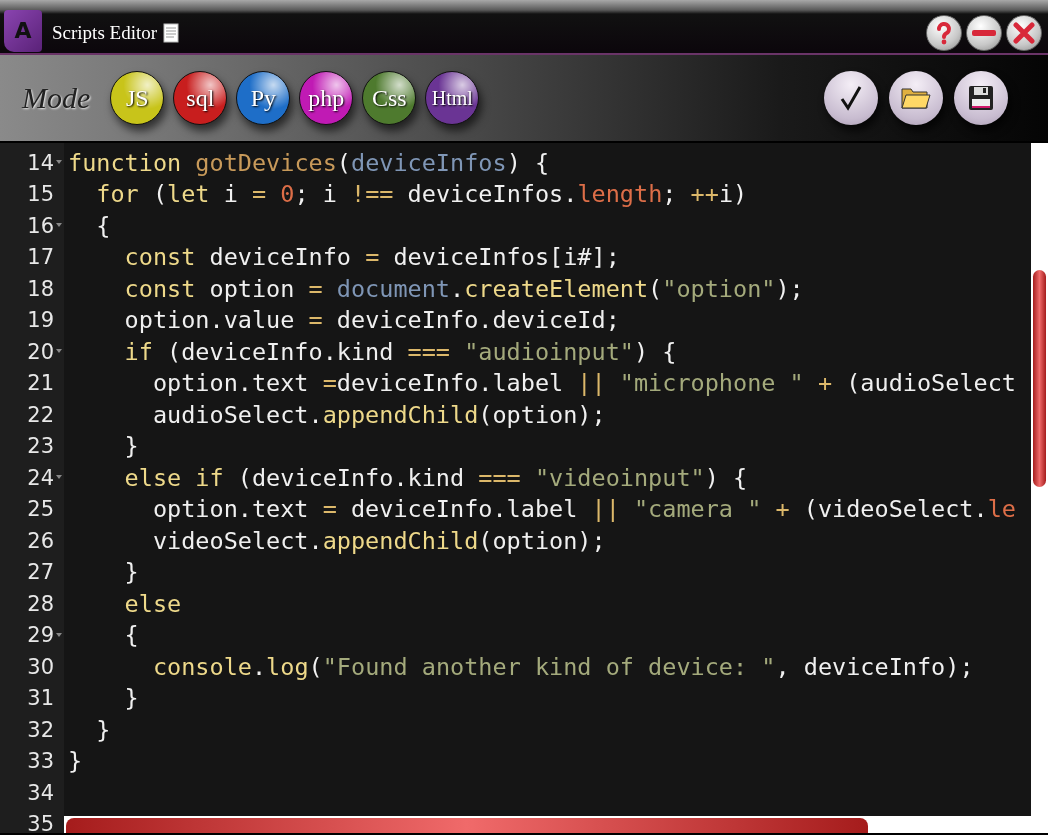  Describe the element at coordinates (452, 98) in the screenshot. I see `mode-button: Html` at that location.